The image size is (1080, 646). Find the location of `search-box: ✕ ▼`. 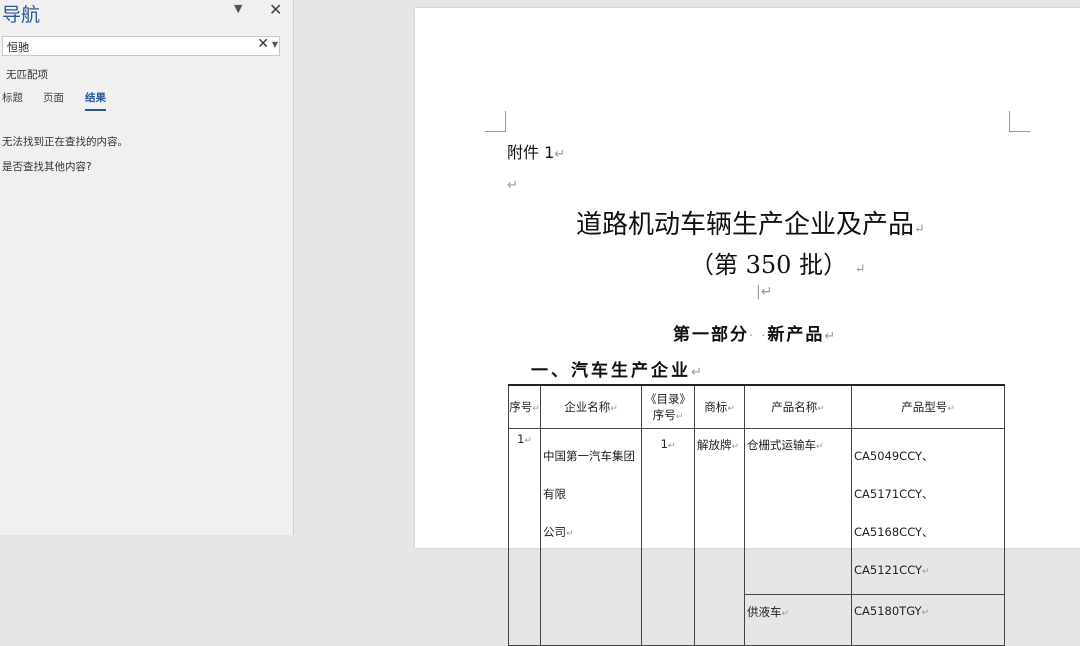

search-box: ✕ ▼ is located at coordinates (141, 46).